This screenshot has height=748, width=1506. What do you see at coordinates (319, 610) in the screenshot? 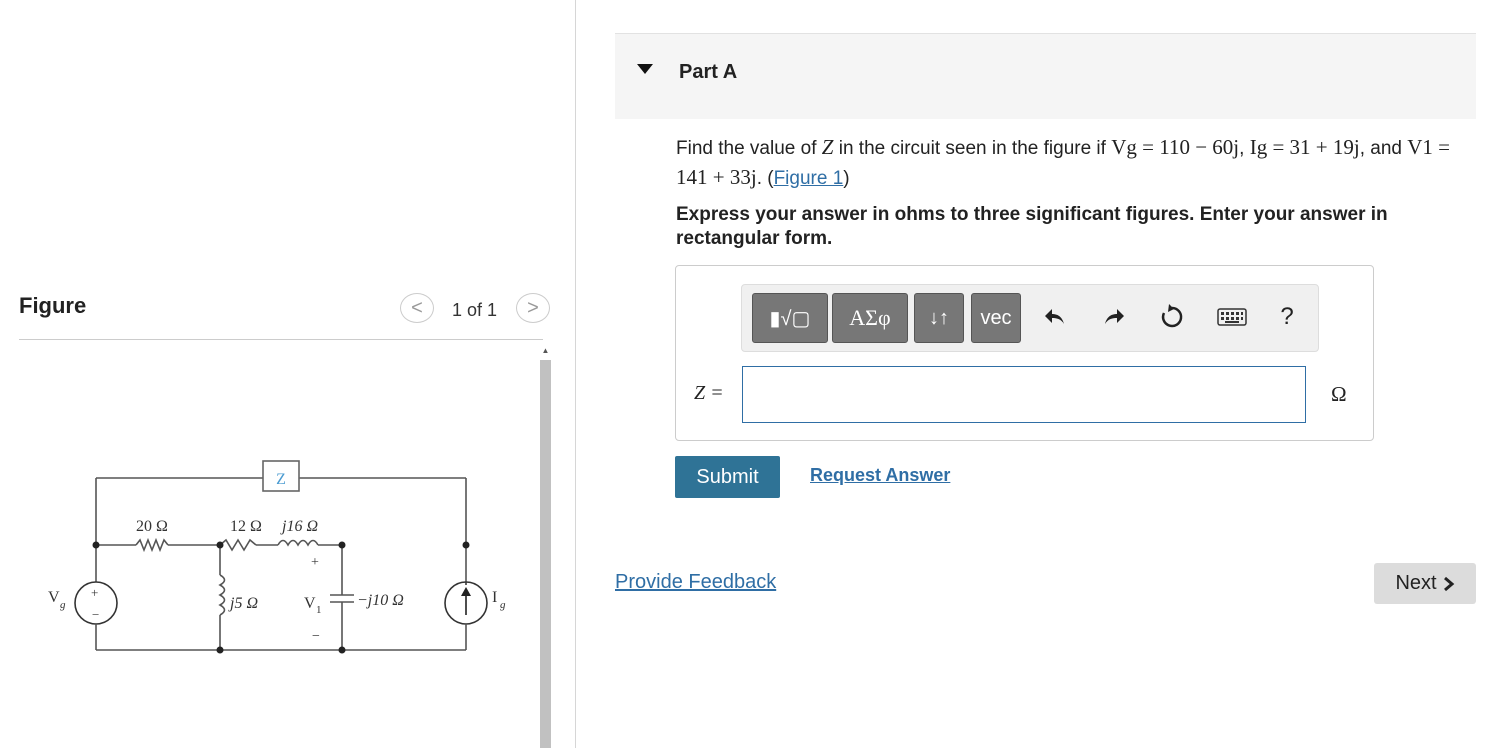
I see `v1-sub-label: 1` at bounding box center [319, 610].